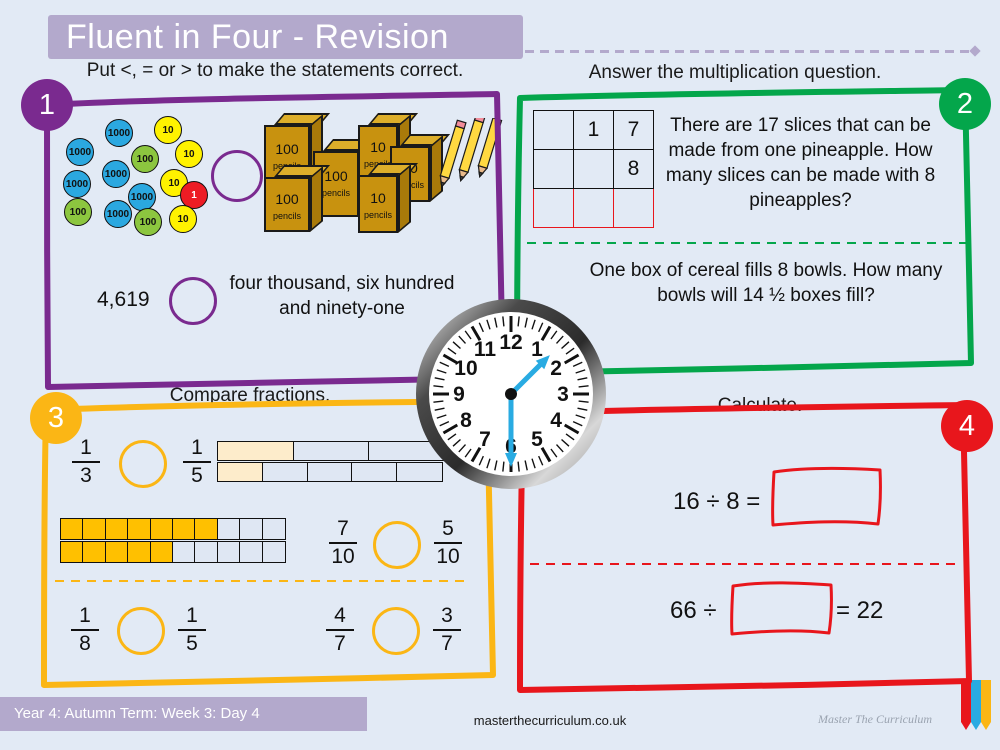  I want to click on badge-quadrant-1: 1, so click(47, 105).